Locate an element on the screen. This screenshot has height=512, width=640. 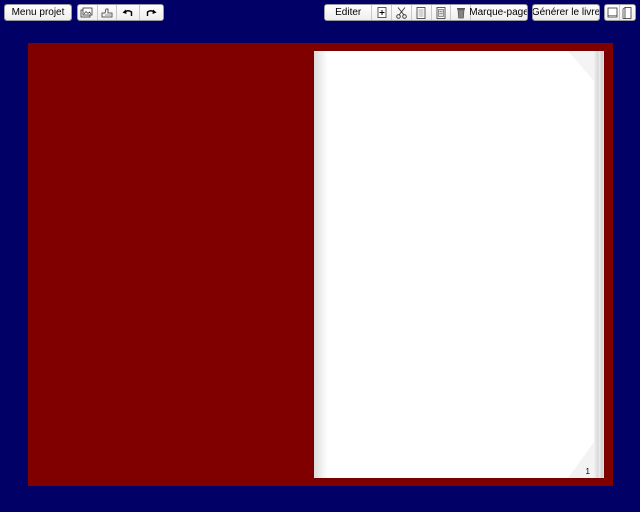
view-toolbar is located at coordinates (620, 12).